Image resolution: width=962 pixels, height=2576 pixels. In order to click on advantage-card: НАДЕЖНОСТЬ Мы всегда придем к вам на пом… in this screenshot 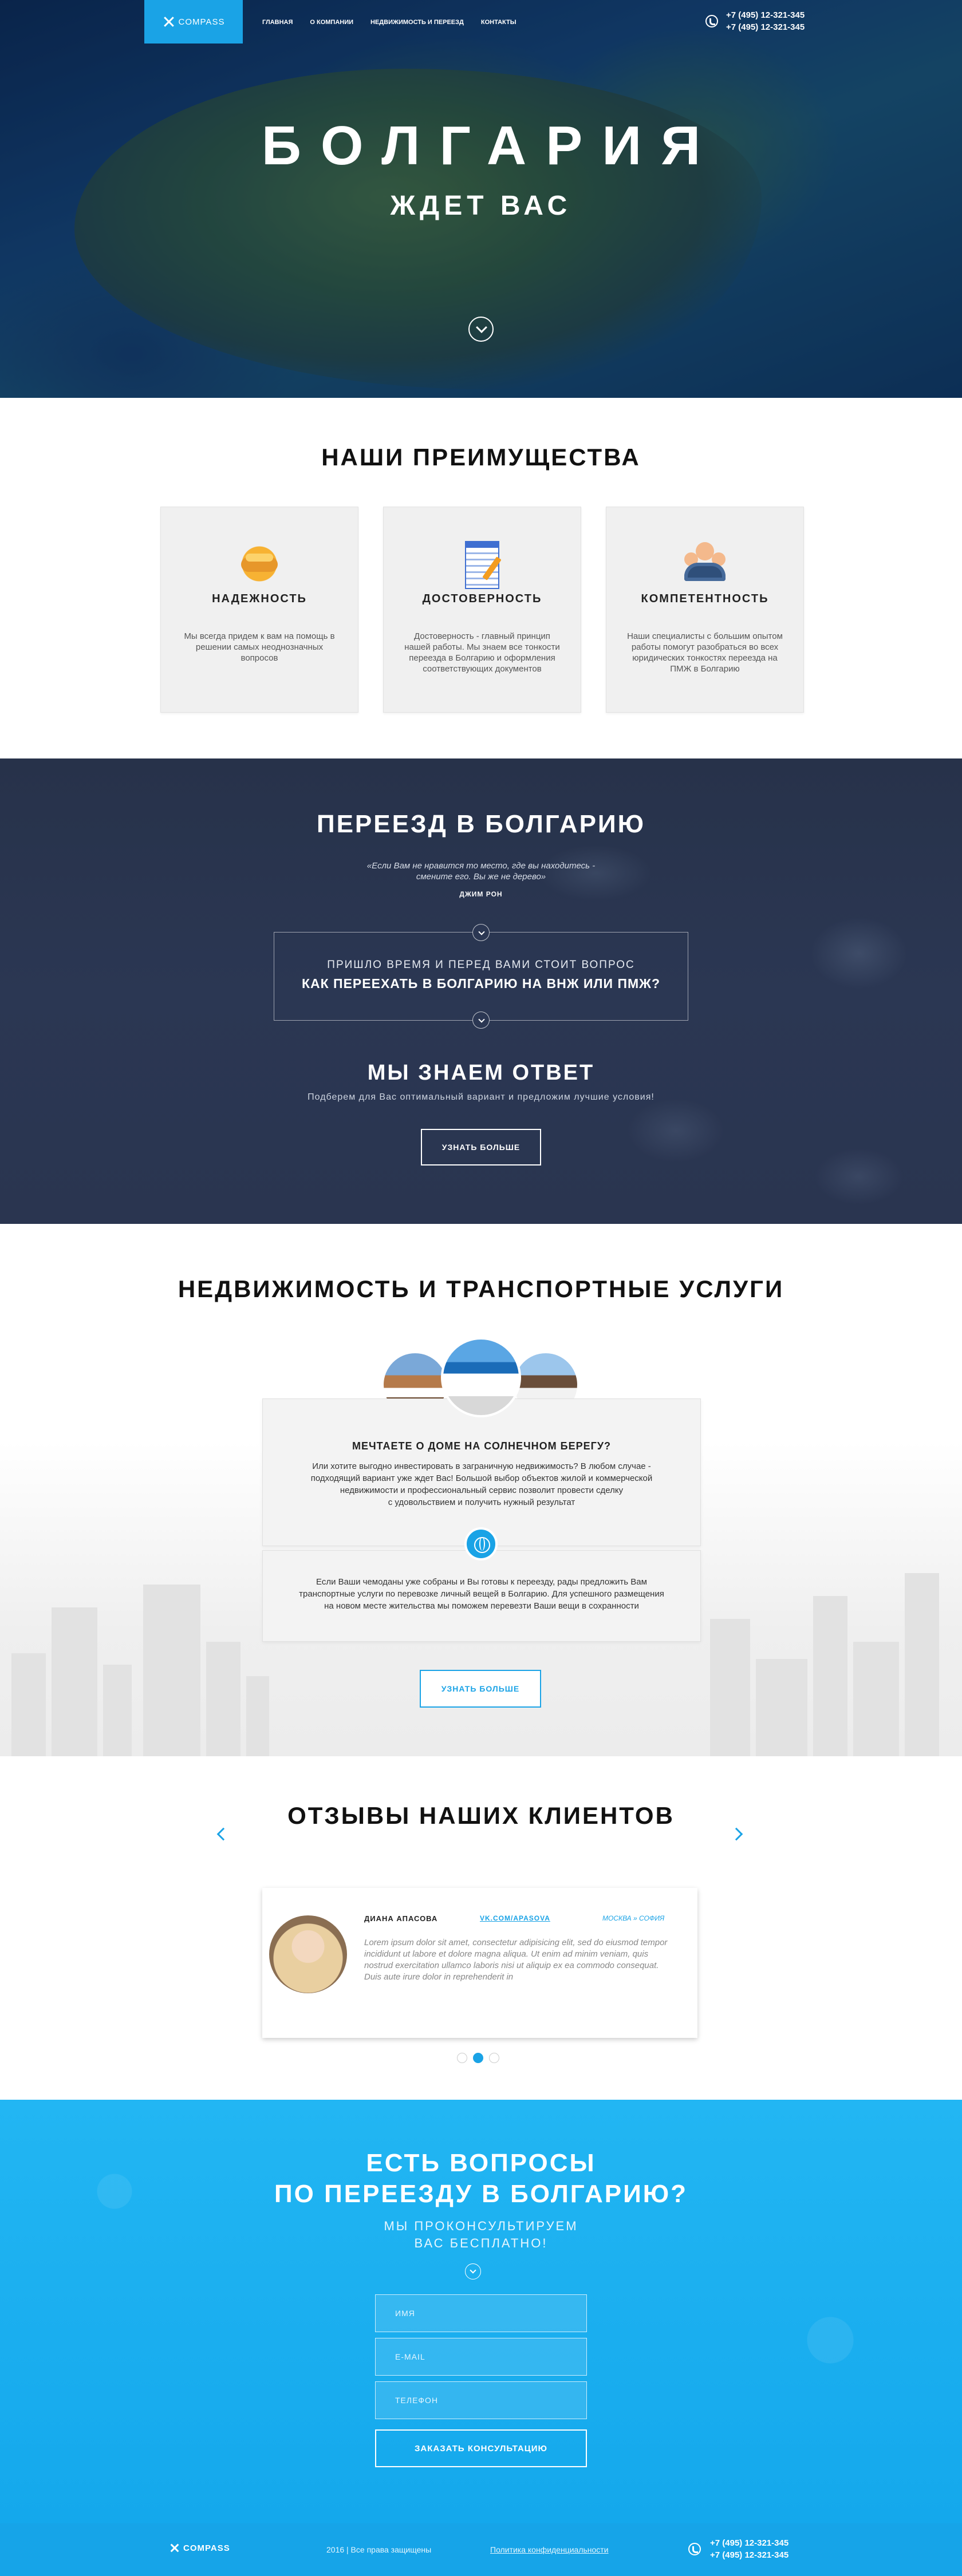, I will do `click(259, 610)`.